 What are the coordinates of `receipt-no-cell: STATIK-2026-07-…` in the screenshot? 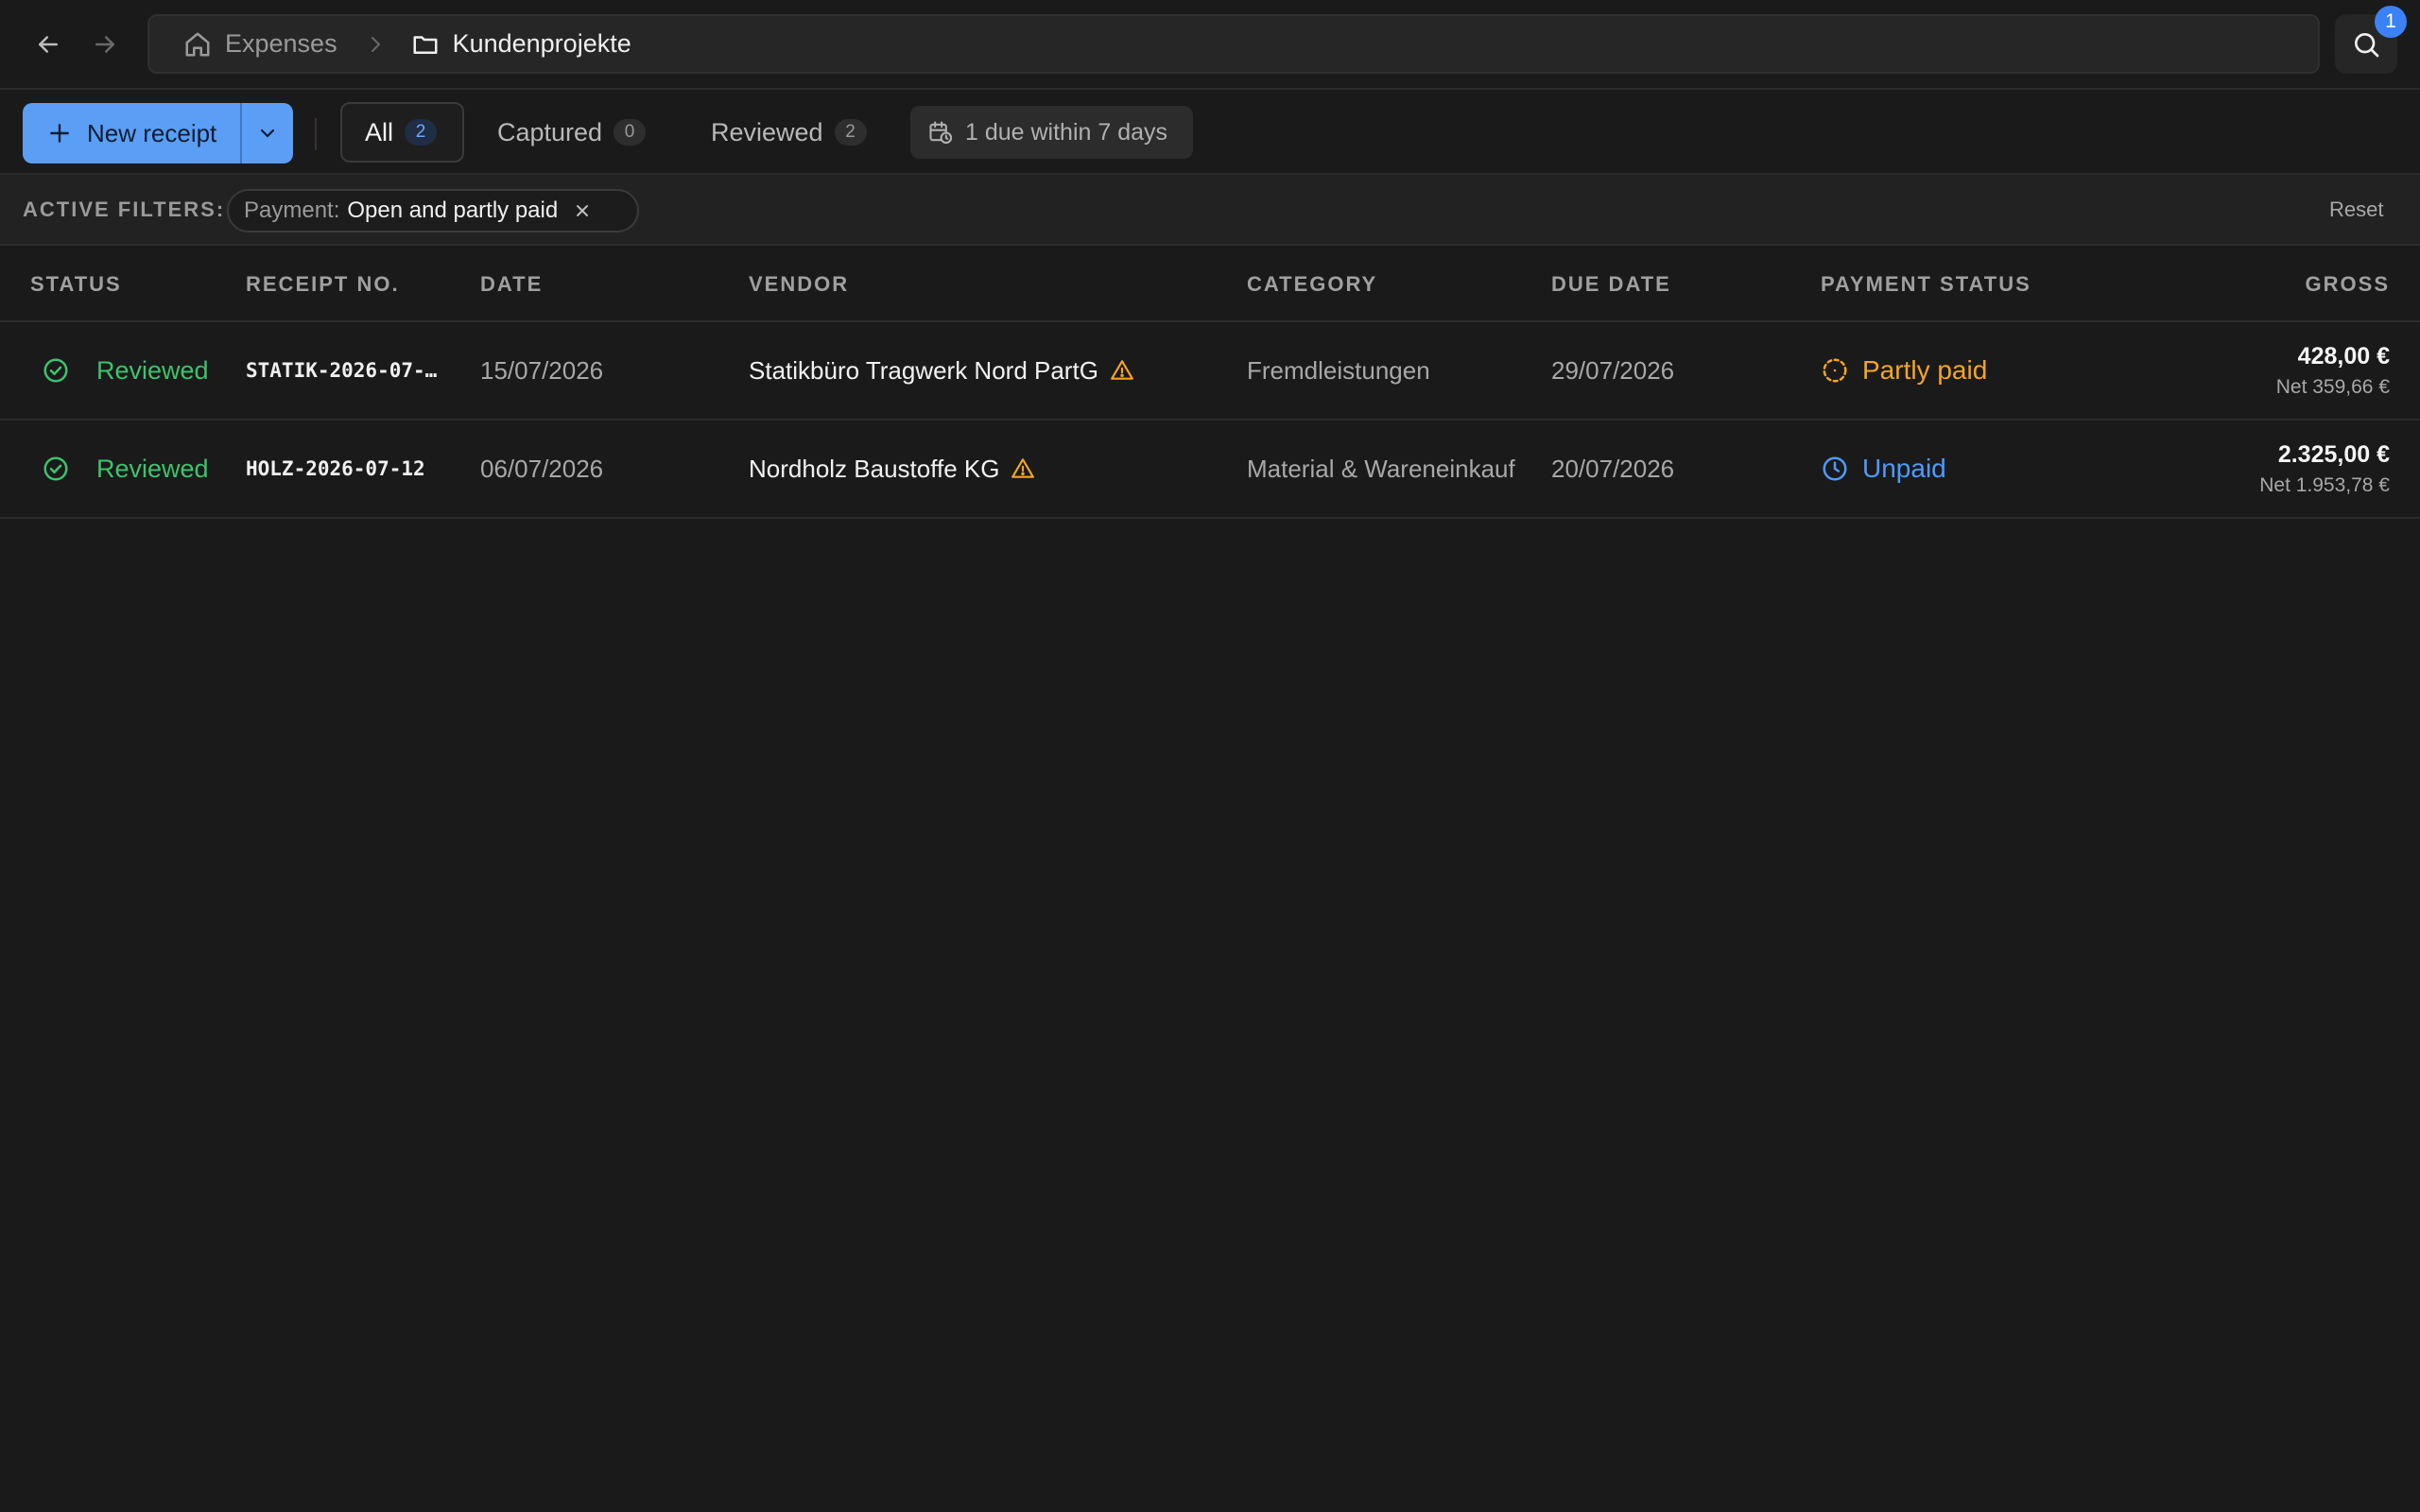 It's located at (347, 370).